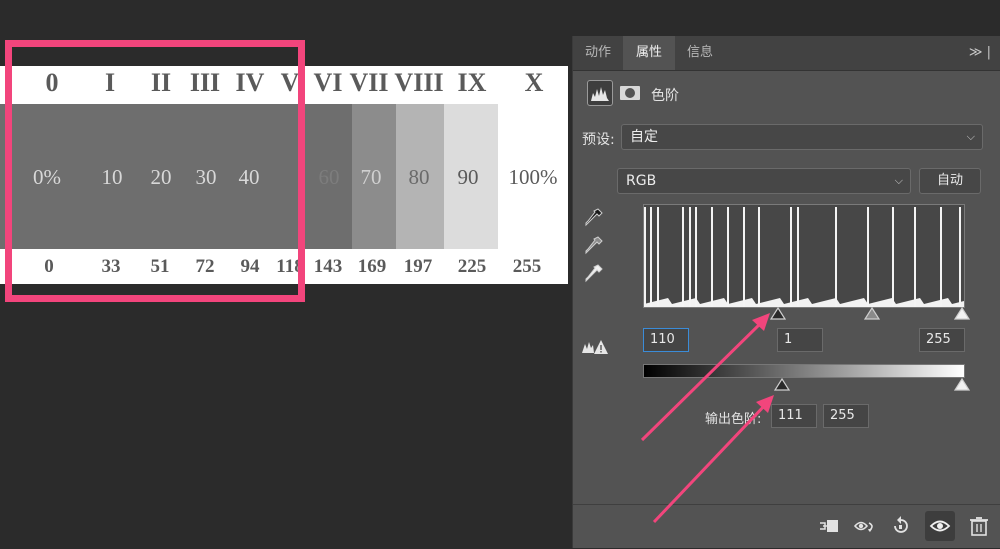 The image size is (1000, 549). What do you see at coordinates (846, 416) in the screenshot?
I see `output-white-field: 255` at bounding box center [846, 416].